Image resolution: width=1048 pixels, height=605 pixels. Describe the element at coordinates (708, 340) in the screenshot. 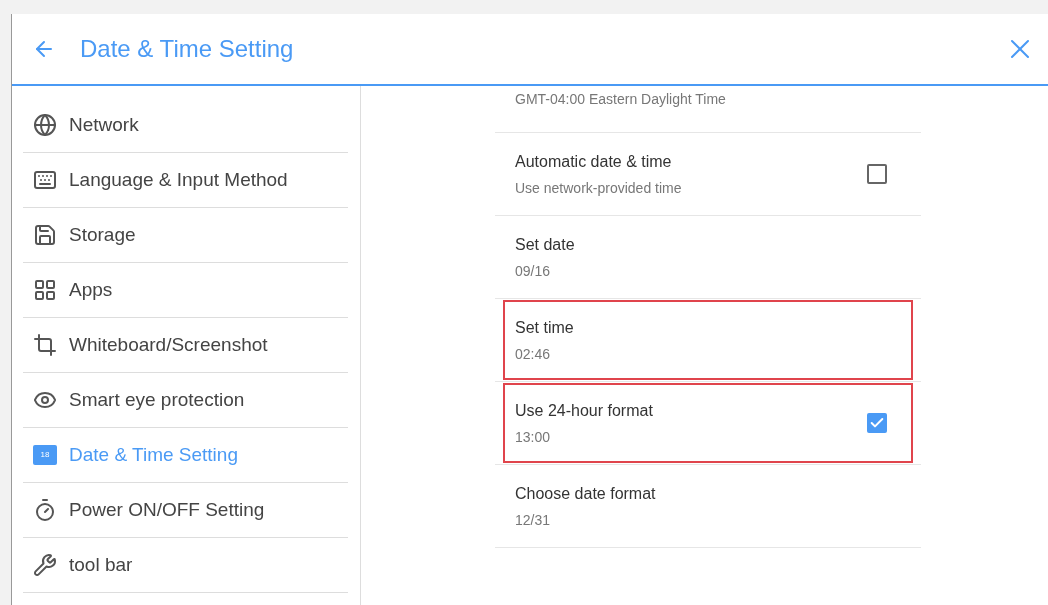

I see `setting-row: Set time 02:46` at that location.